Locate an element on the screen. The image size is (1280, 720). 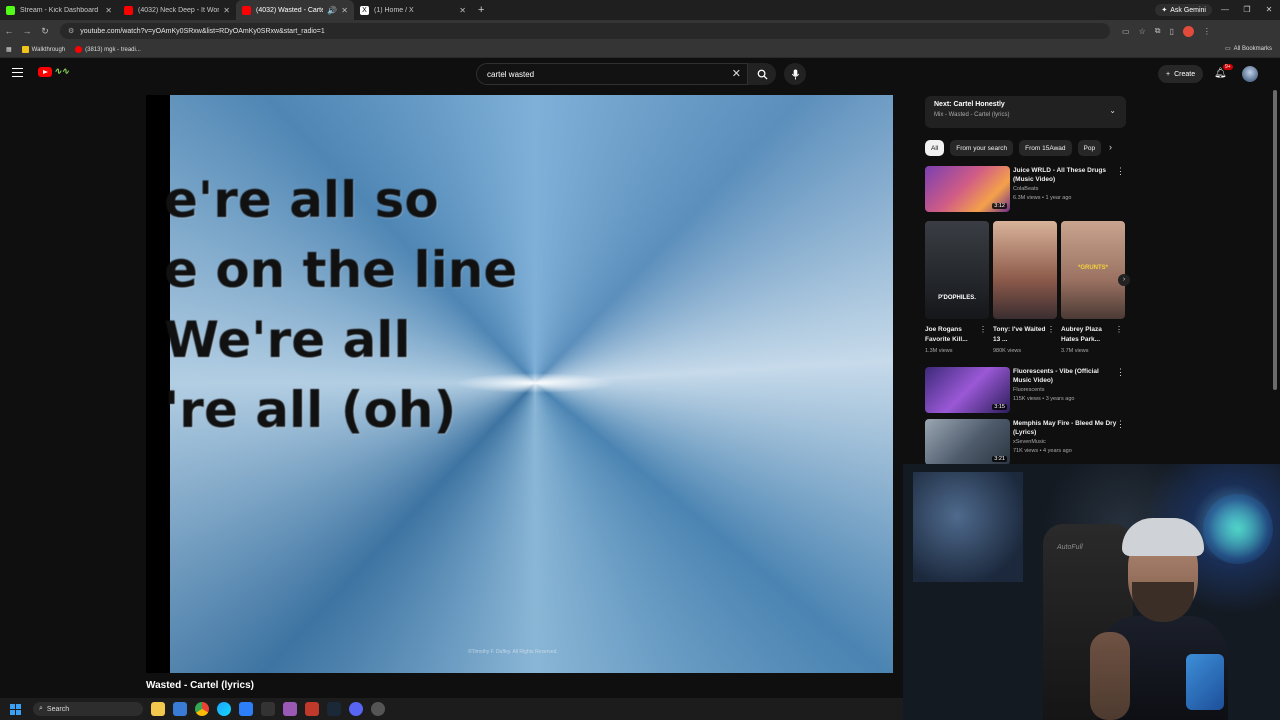
browser-tab-neck-deep: (4032) Neck Deep - It Won't Be ✕ is located at coordinates (177, 10).